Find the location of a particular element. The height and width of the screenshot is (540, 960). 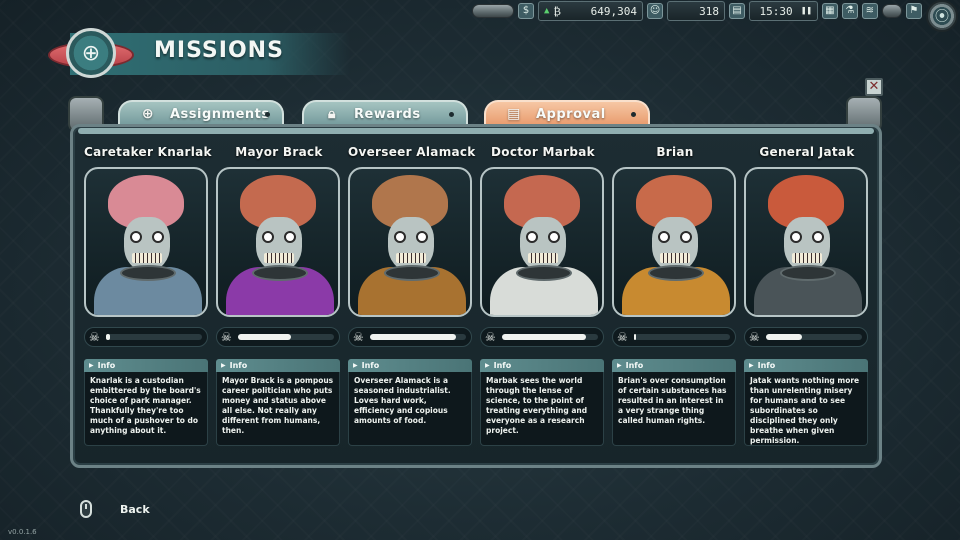

tab-label: Approval is located at coordinates (571, 114).